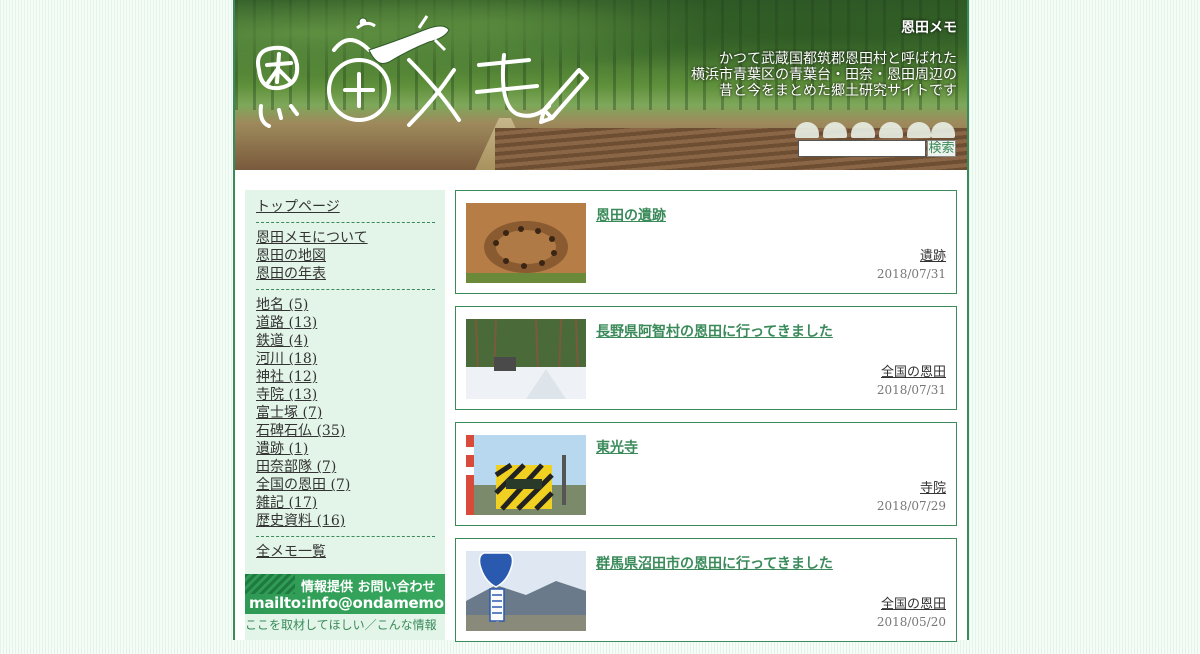  What do you see at coordinates (345, 467) in the screenshot?
I see `category-link: 田奈部隊 (7)` at bounding box center [345, 467].